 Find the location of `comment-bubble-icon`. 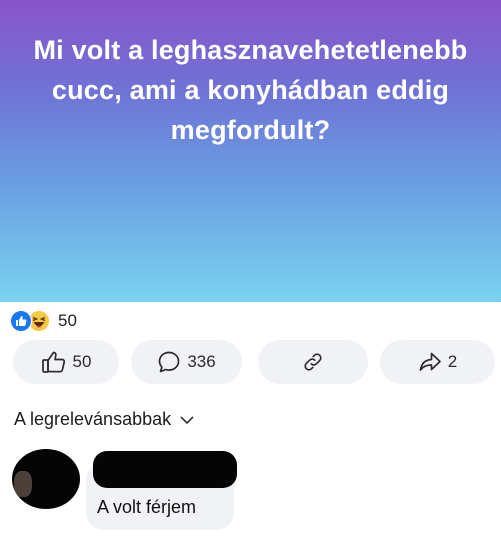

comment-bubble-icon is located at coordinates (169, 362).